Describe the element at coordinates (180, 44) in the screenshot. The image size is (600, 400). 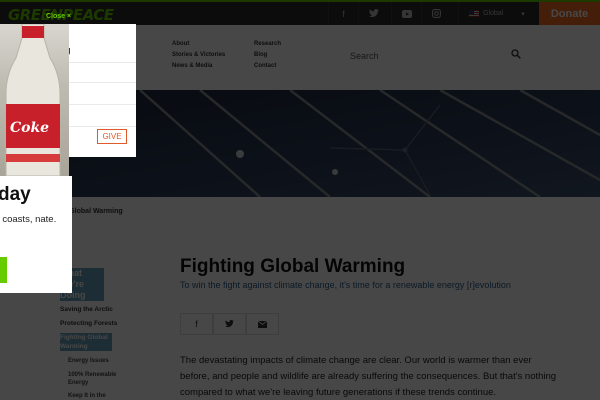
I see `nav-link-about: About` at that location.